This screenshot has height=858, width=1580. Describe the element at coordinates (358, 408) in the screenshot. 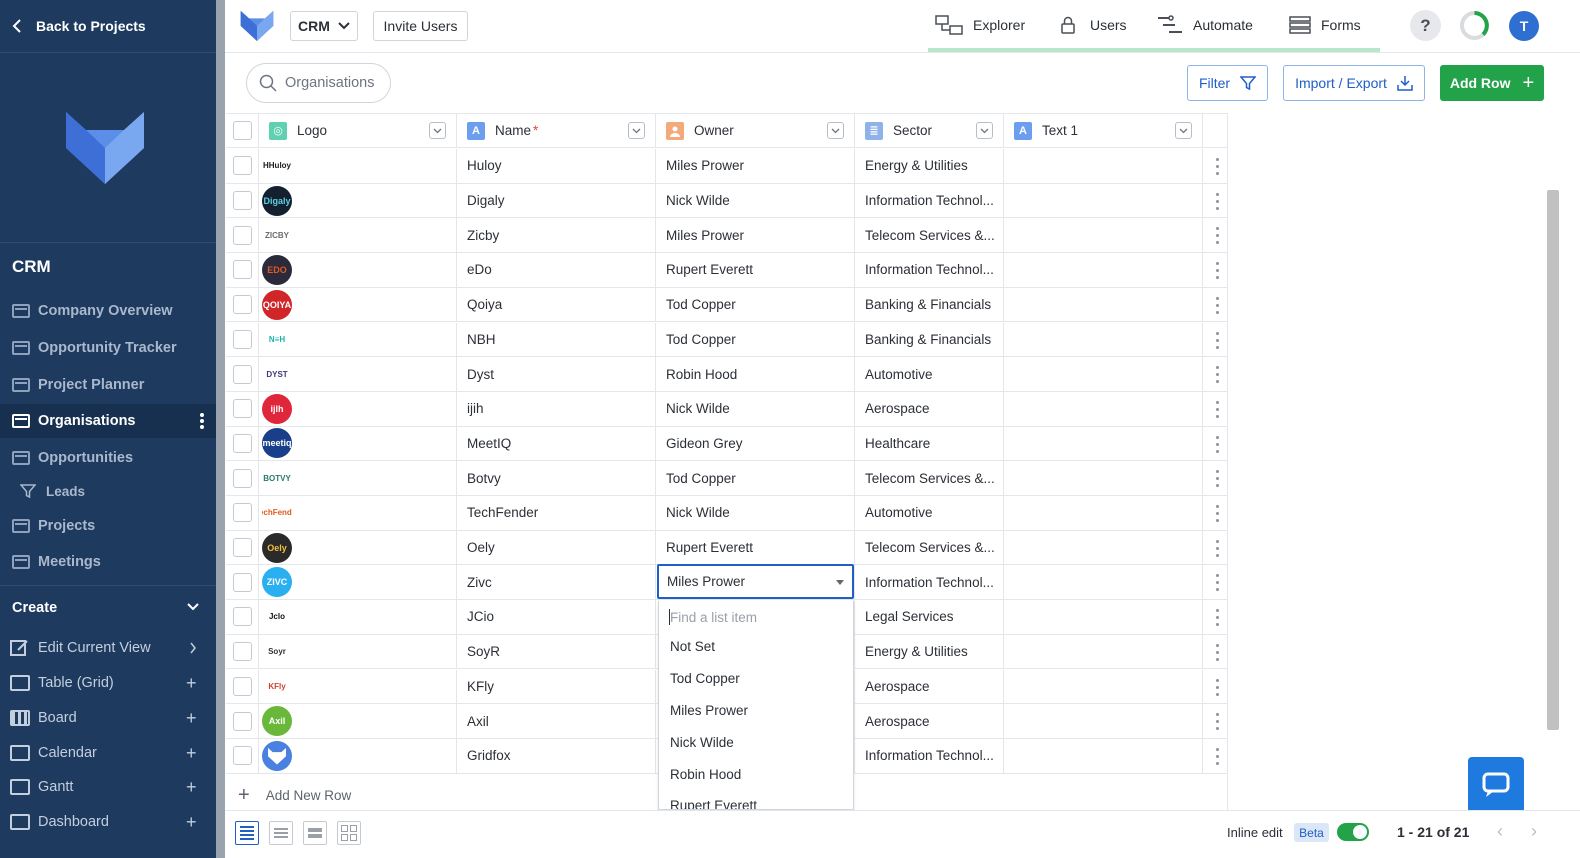

I see `logo-cell: ijlh` at that location.